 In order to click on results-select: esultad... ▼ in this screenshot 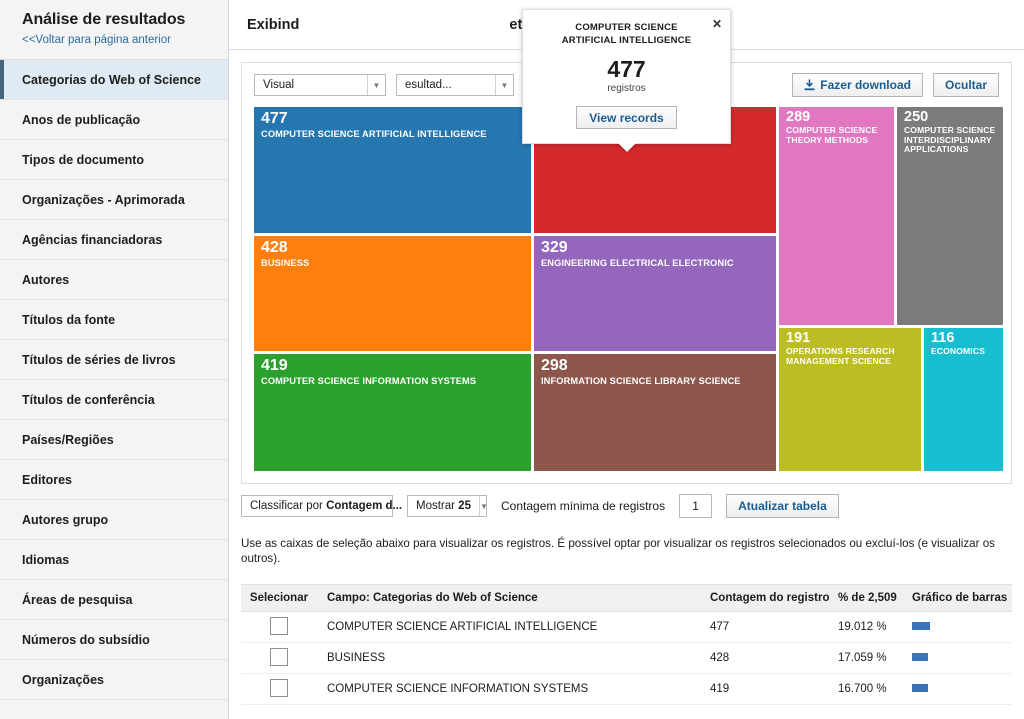, I will do `click(455, 85)`.